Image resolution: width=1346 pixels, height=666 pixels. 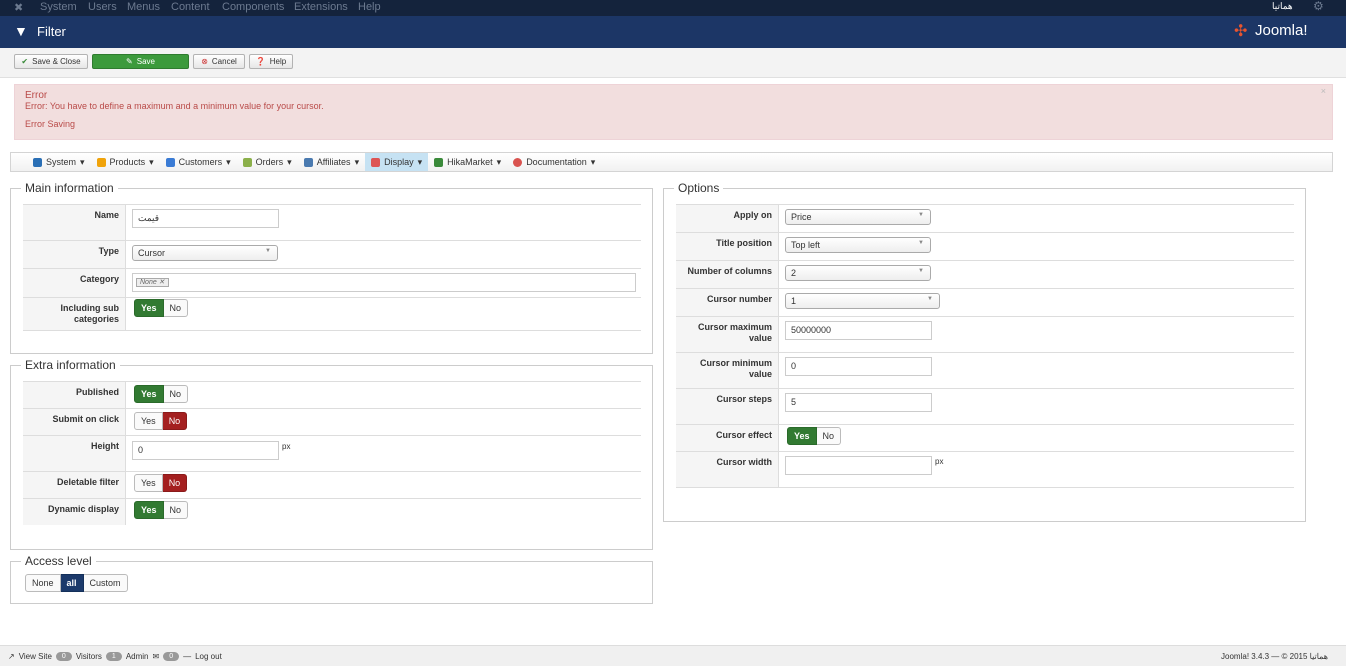 What do you see at coordinates (467, 162) in the screenshot?
I see `menu-hikamarket: HikaMarket ▾` at bounding box center [467, 162].